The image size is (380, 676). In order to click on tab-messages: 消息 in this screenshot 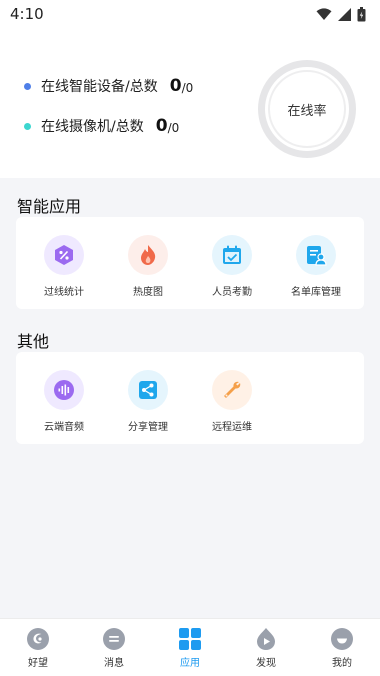, I will do `click(114, 647)`.